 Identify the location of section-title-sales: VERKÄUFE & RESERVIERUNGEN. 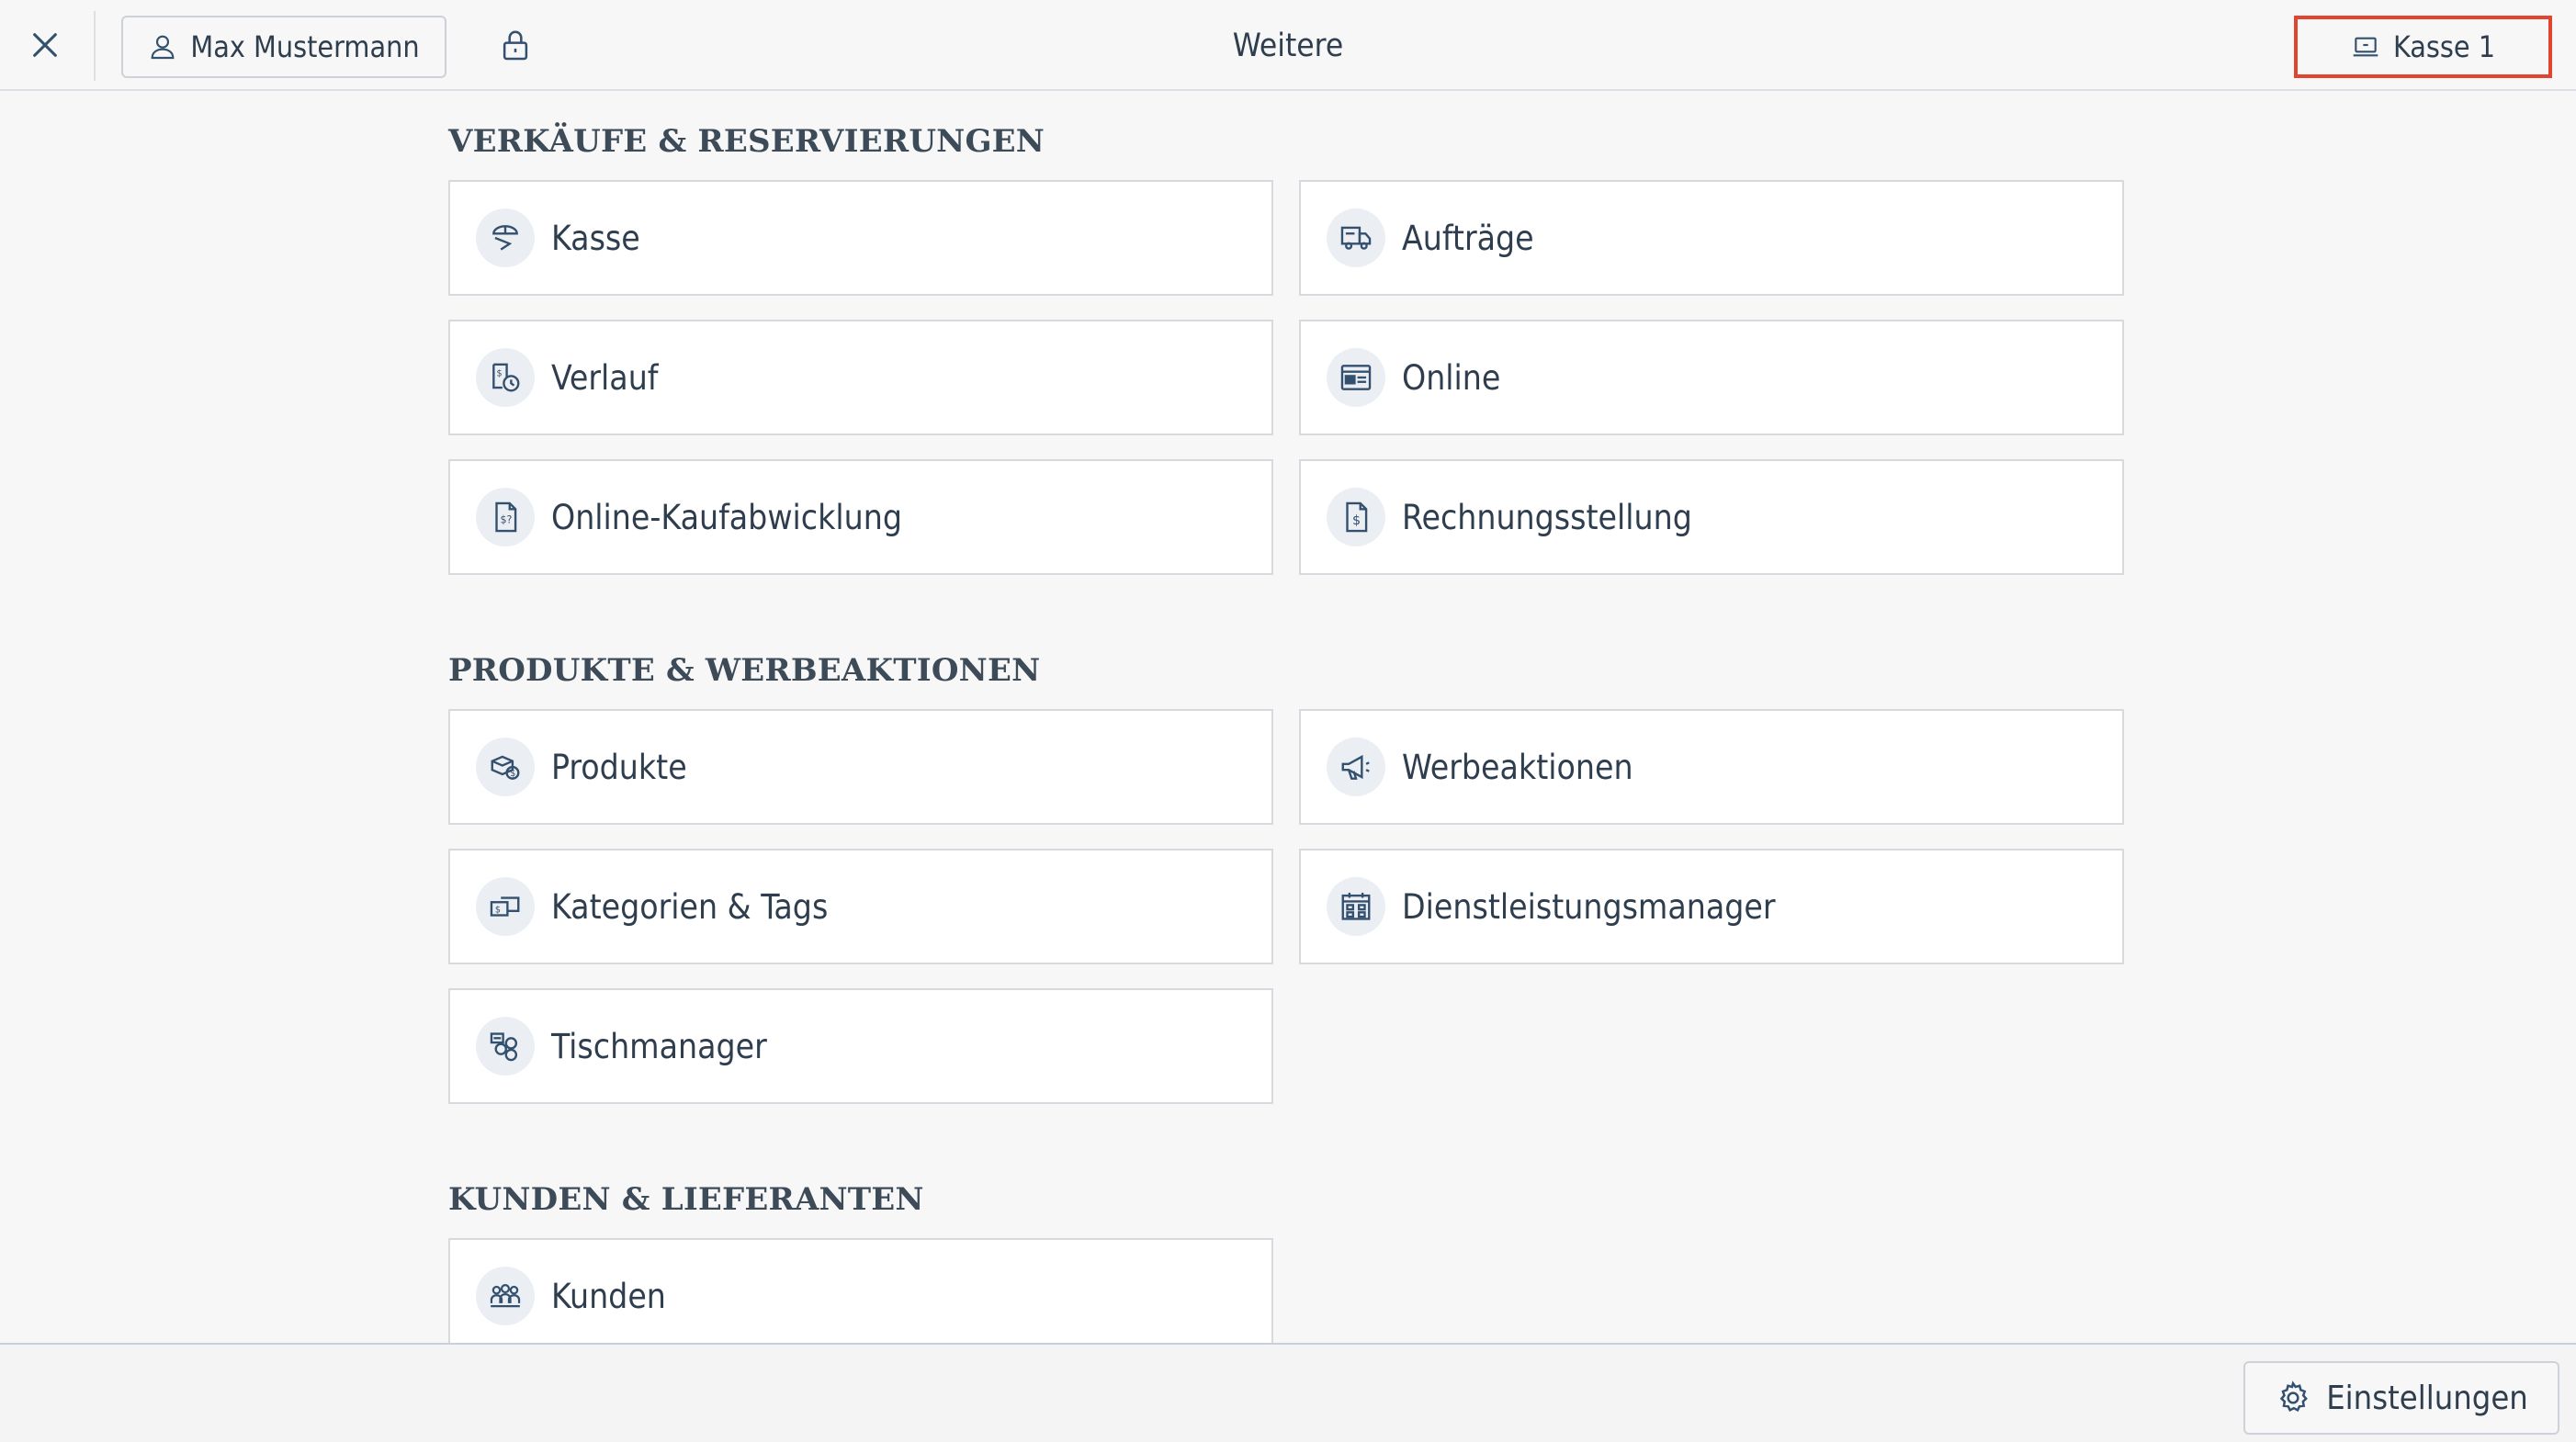
(746, 141).